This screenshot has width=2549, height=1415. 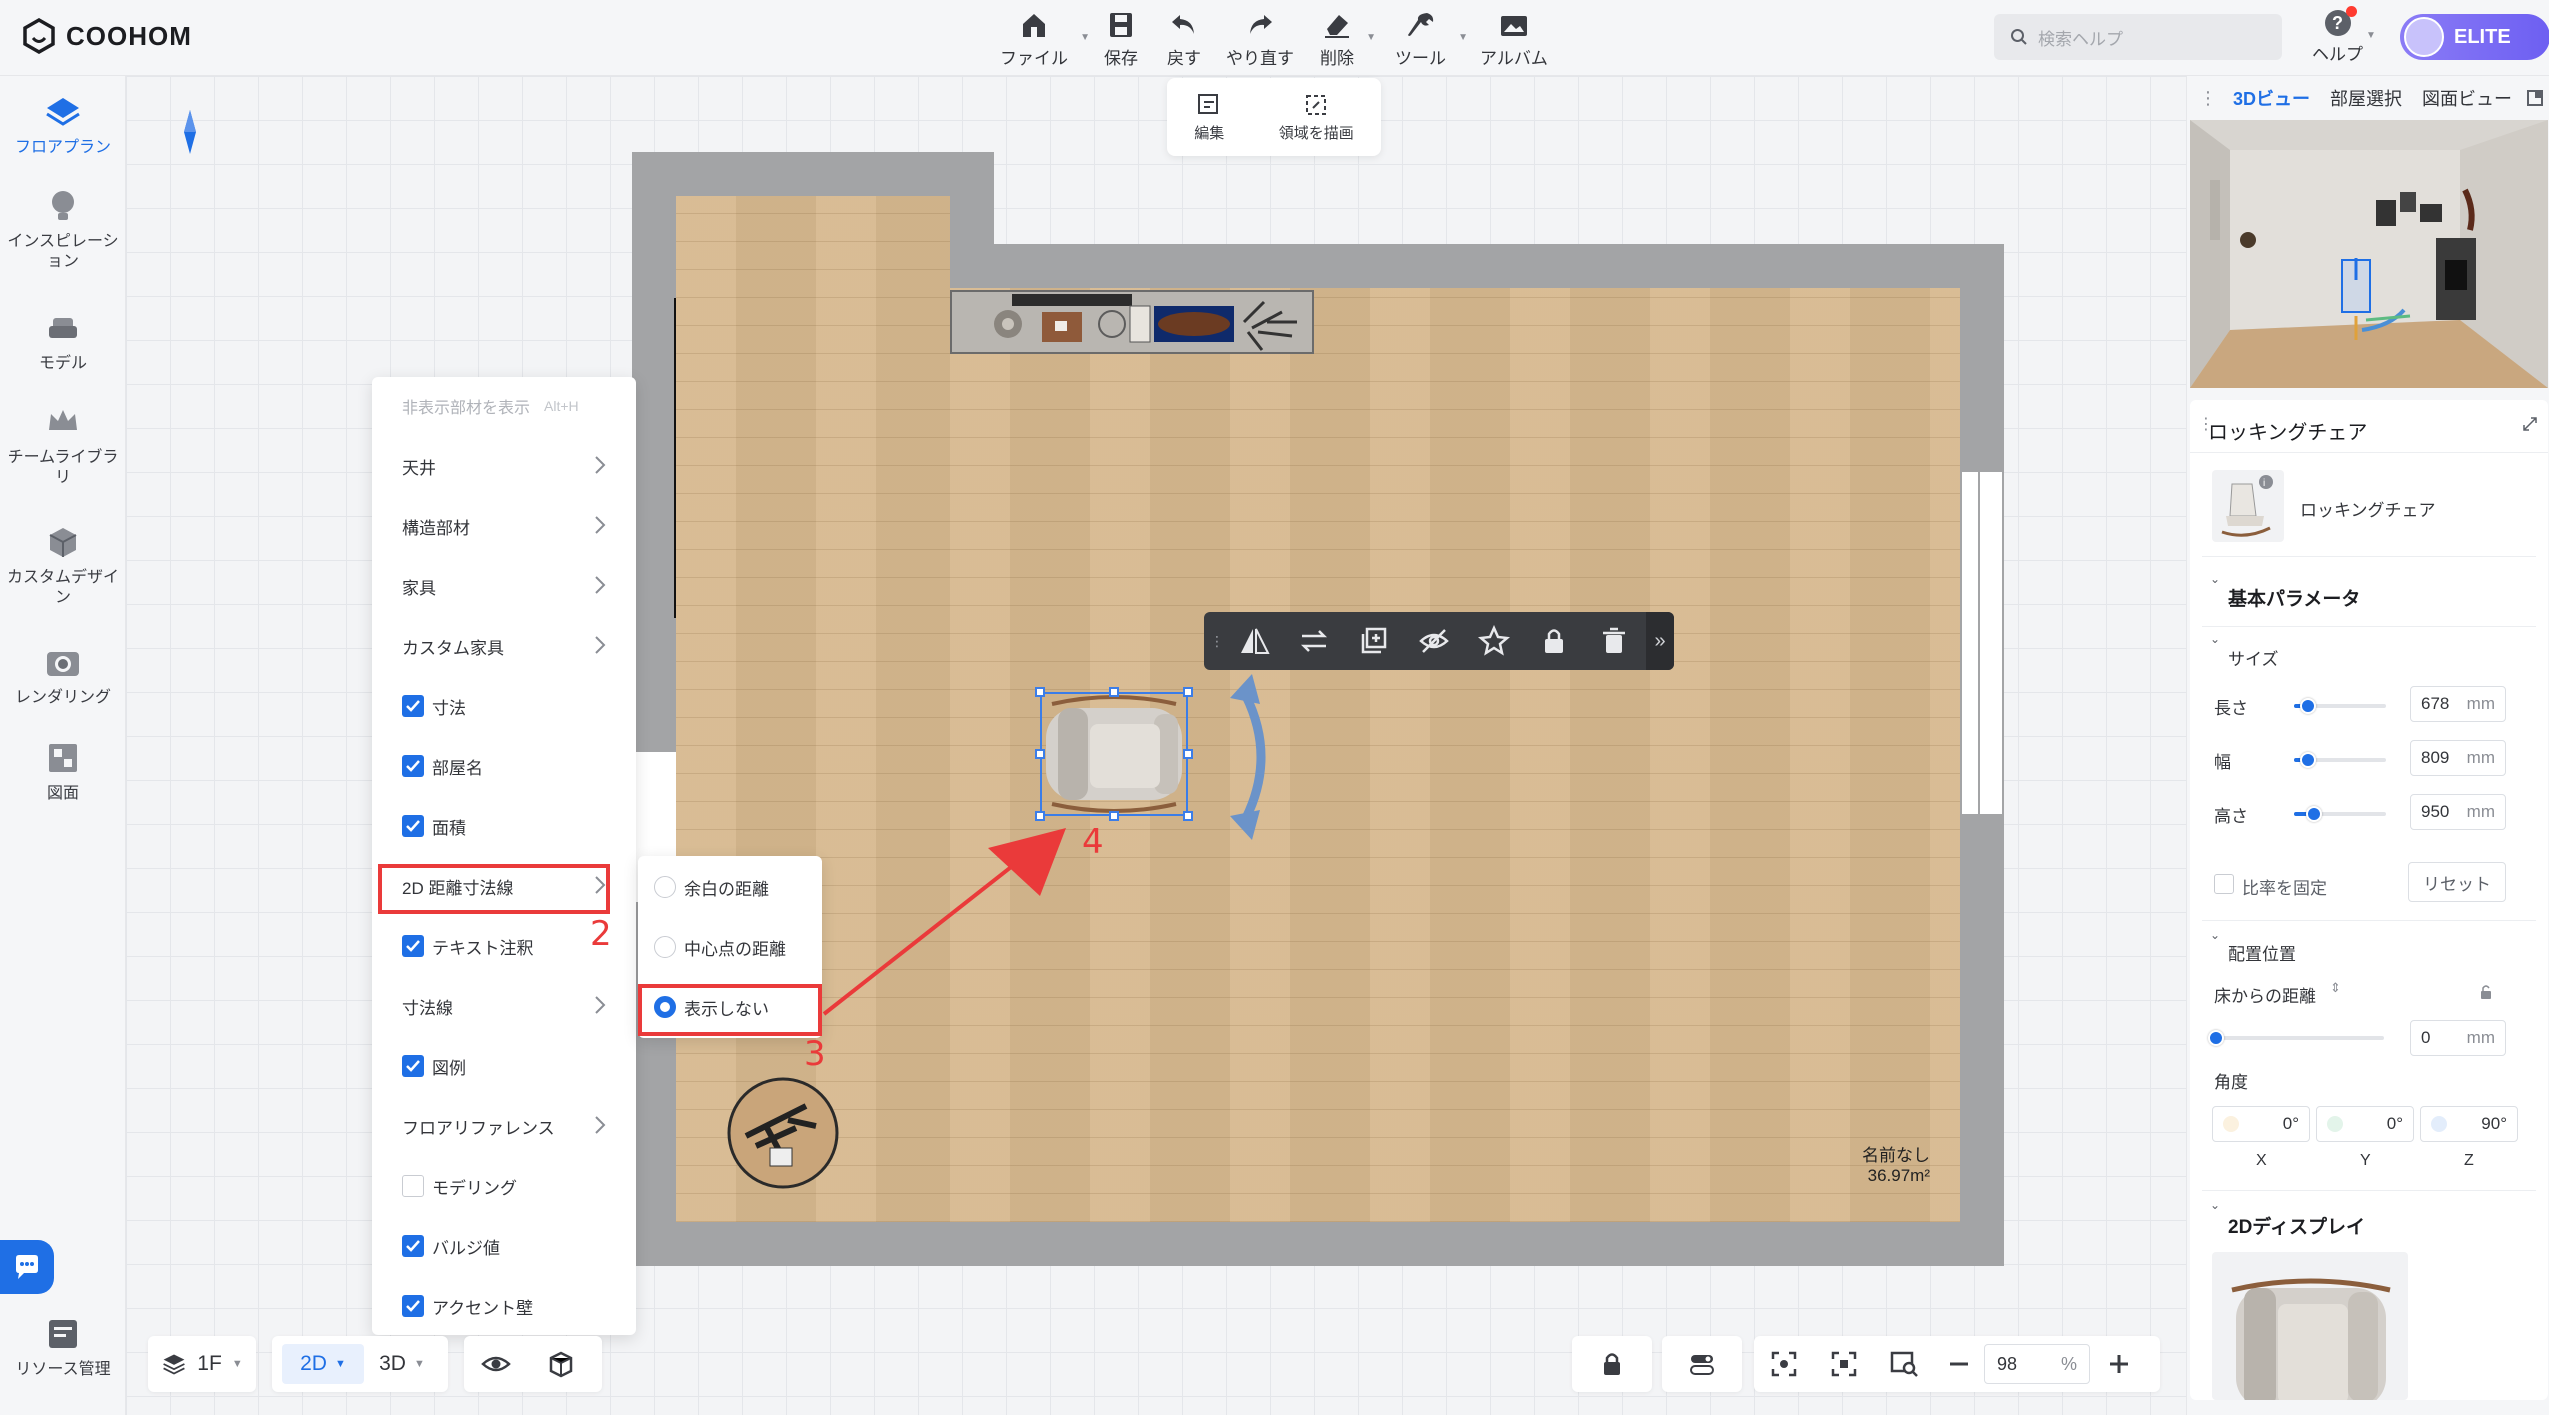 What do you see at coordinates (504, 1126) in the screenshot?
I see `menu-item-floor-reference: フロアリファレンス` at bounding box center [504, 1126].